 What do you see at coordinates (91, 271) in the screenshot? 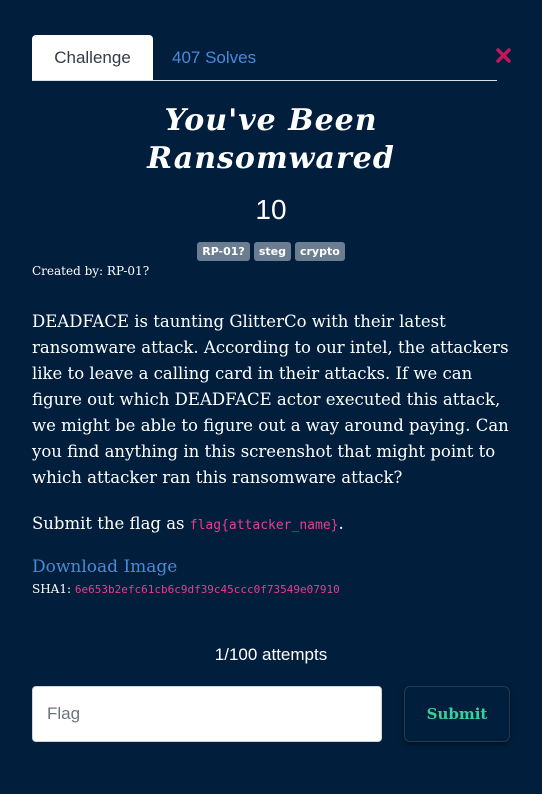
I see `created-by: Created by: RP-01?` at bounding box center [91, 271].